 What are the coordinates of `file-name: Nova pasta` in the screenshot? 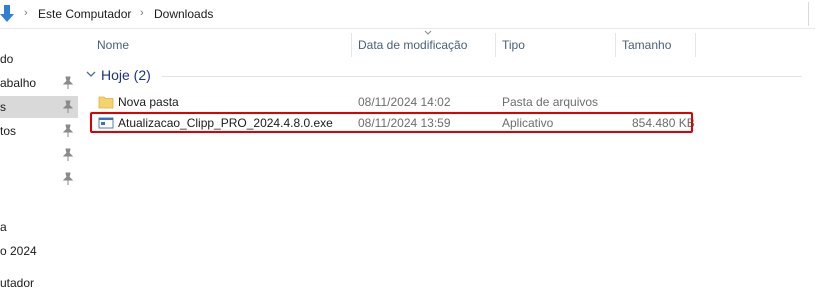 It's located at (148, 102).